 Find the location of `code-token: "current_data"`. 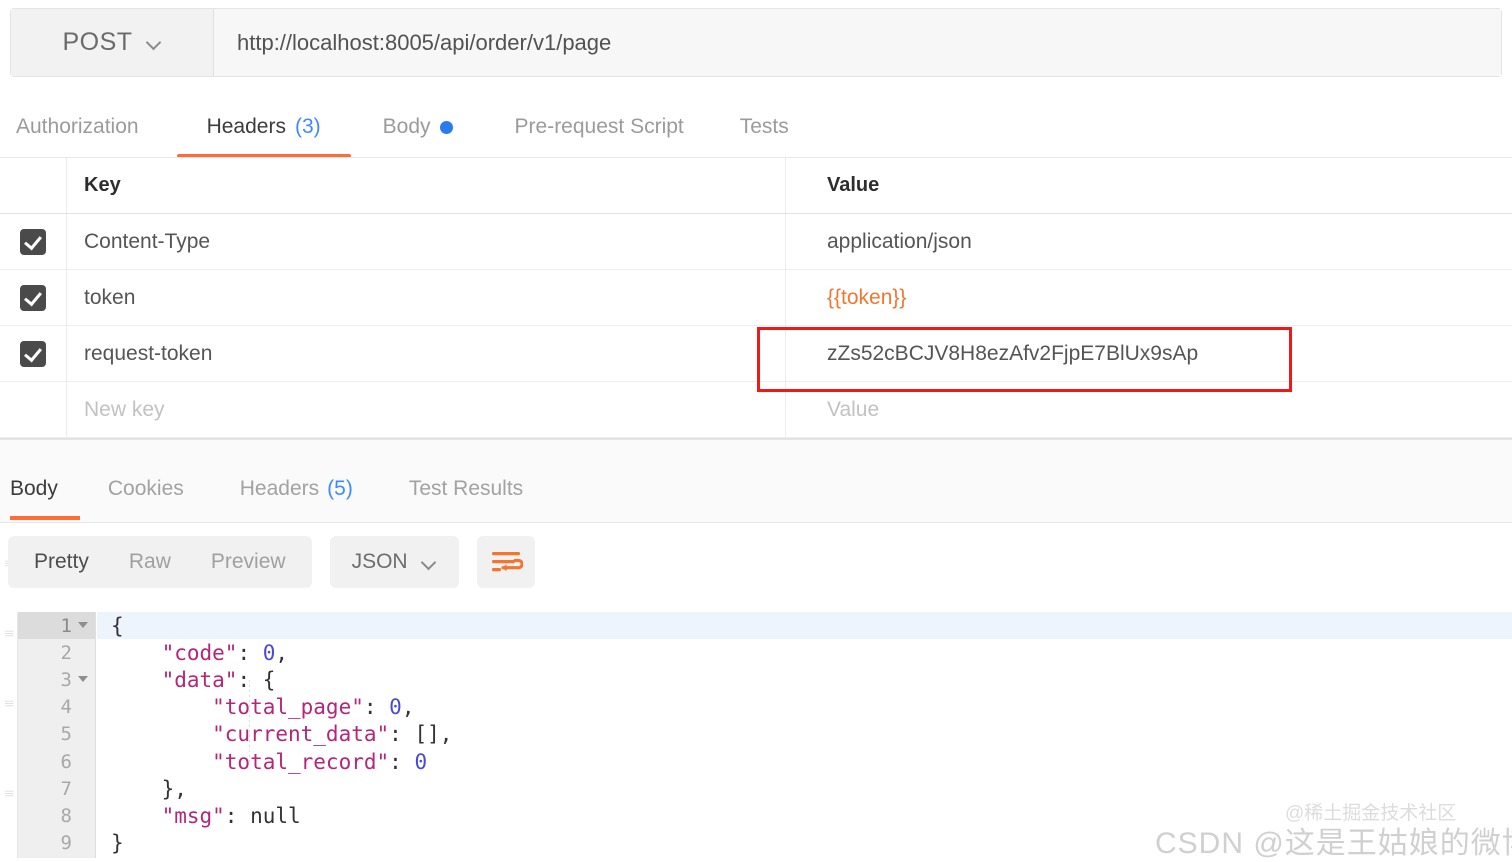

code-token: "current_data" is located at coordinates (250, 734).